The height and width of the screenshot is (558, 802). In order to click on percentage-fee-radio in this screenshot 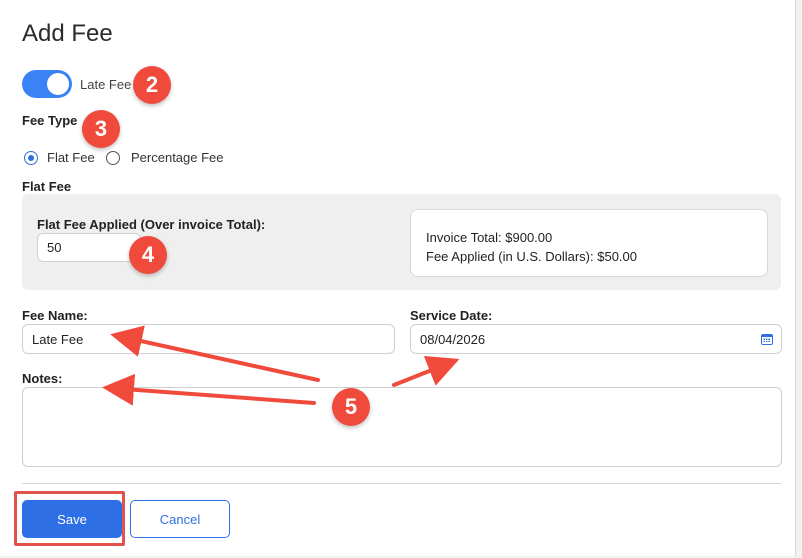, I will do `click(113, 158)`.